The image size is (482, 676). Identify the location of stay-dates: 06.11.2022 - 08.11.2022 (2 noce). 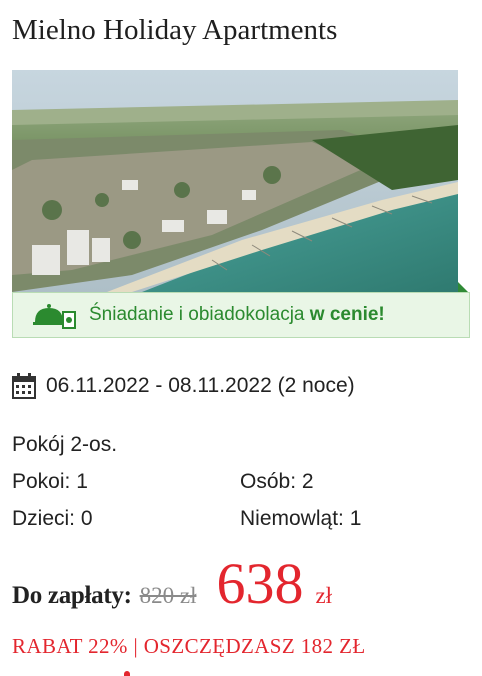
(183, 386).